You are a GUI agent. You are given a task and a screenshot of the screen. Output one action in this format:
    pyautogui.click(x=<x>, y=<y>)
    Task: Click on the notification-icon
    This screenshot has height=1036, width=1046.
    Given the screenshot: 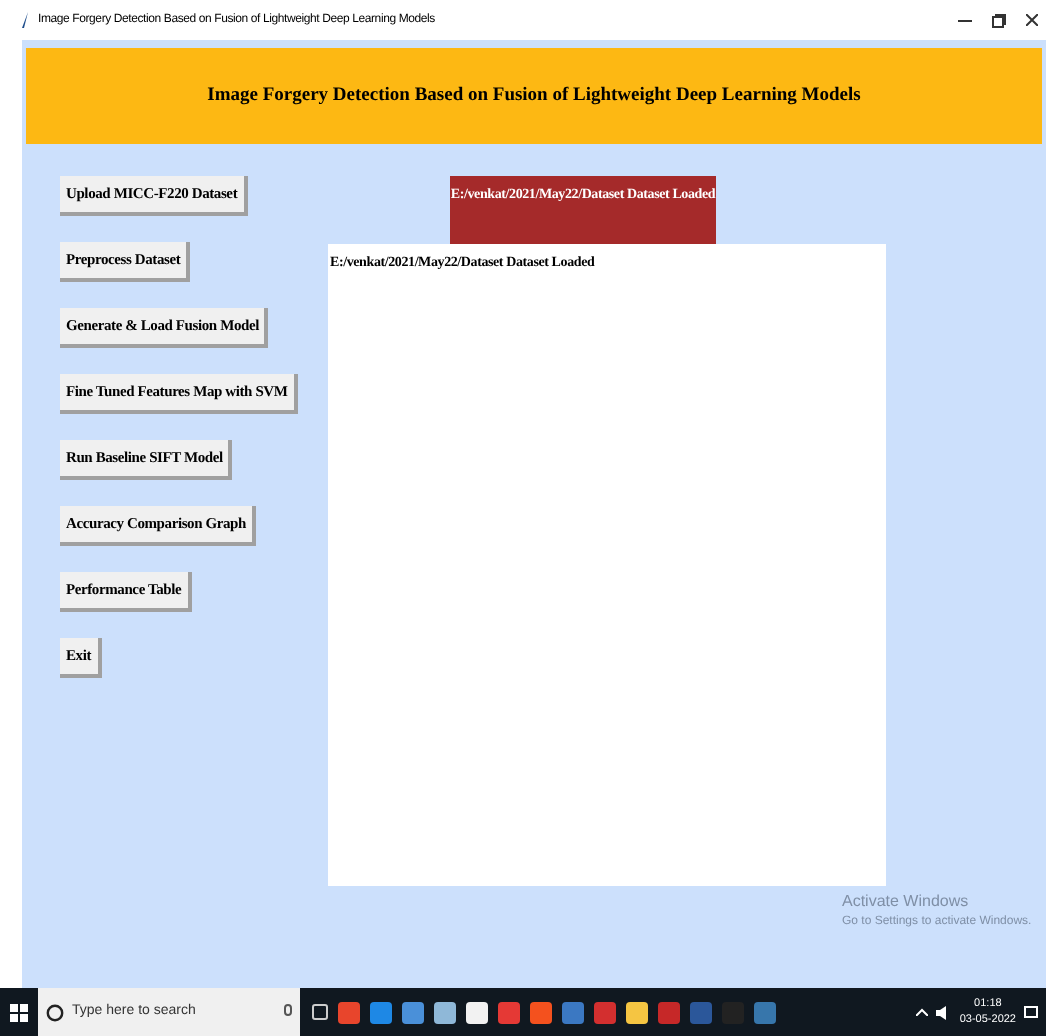 What is the action you would take?
    pyautogui.click(x=1031, y=1012)
    